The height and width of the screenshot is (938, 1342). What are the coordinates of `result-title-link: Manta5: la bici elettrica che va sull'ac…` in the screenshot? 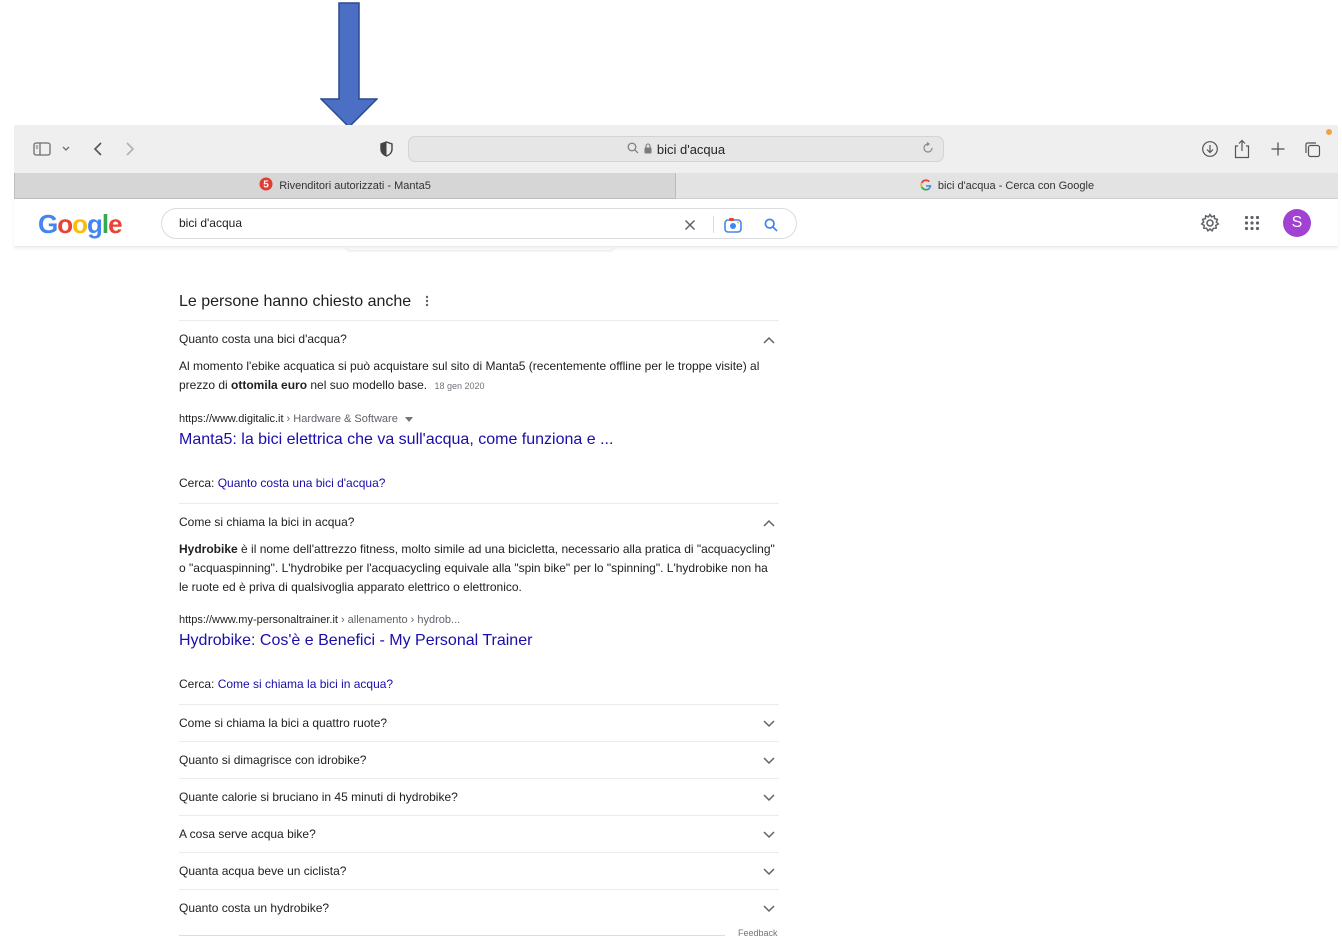 It's located at (479, 442).